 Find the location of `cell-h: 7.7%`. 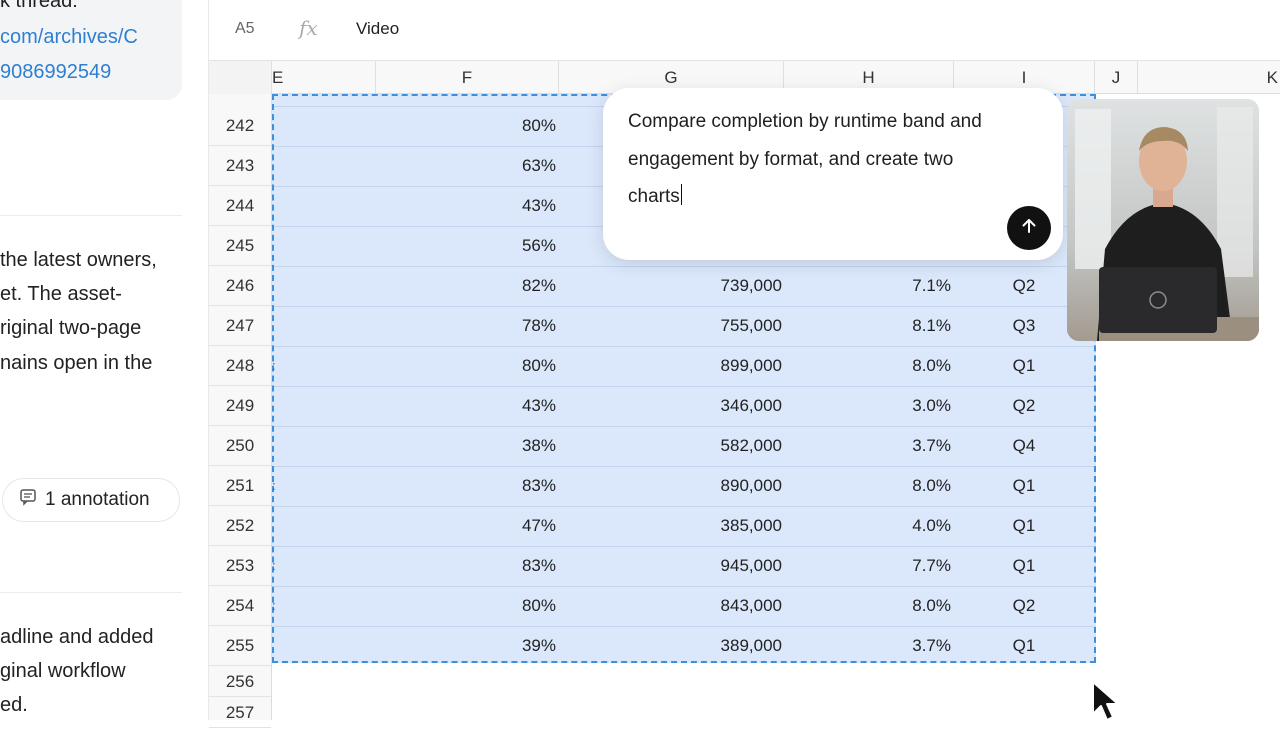

cell-h: 7.7% is located at coordinates (869, 566).